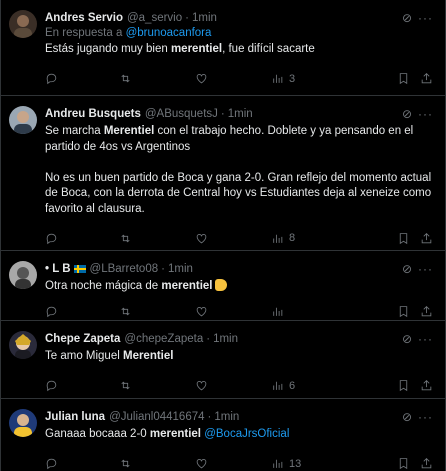  What do you see at coordinates (181, 114) in the screenshot?
I see `author-handle: @ABusquetsJ` at bounding box center [181, 114].